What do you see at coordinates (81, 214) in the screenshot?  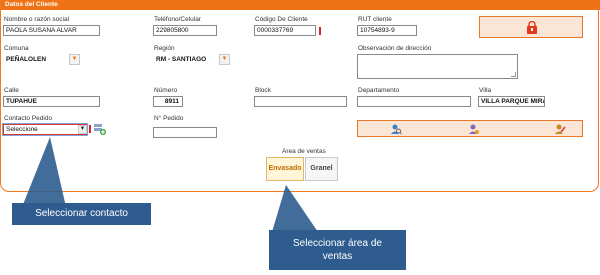 I see `callout-seleccionar-contacto: Seleccionar contacto` at bounding box center [81, 214].